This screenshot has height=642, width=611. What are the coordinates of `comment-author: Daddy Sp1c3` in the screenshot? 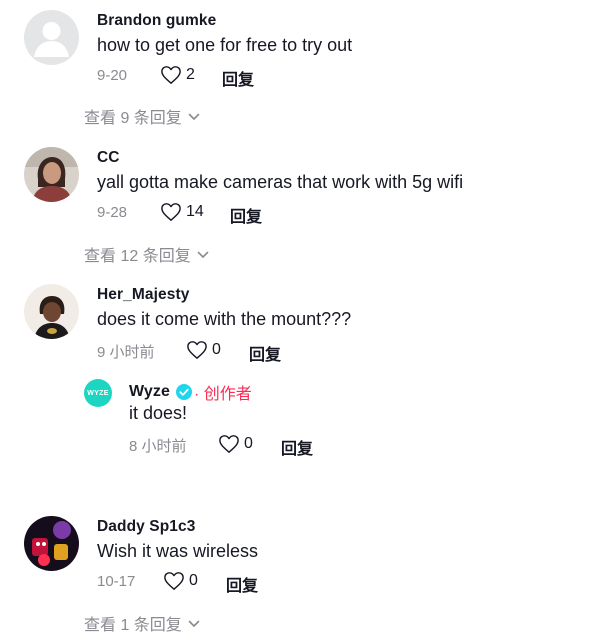 It's located at (146, 527).